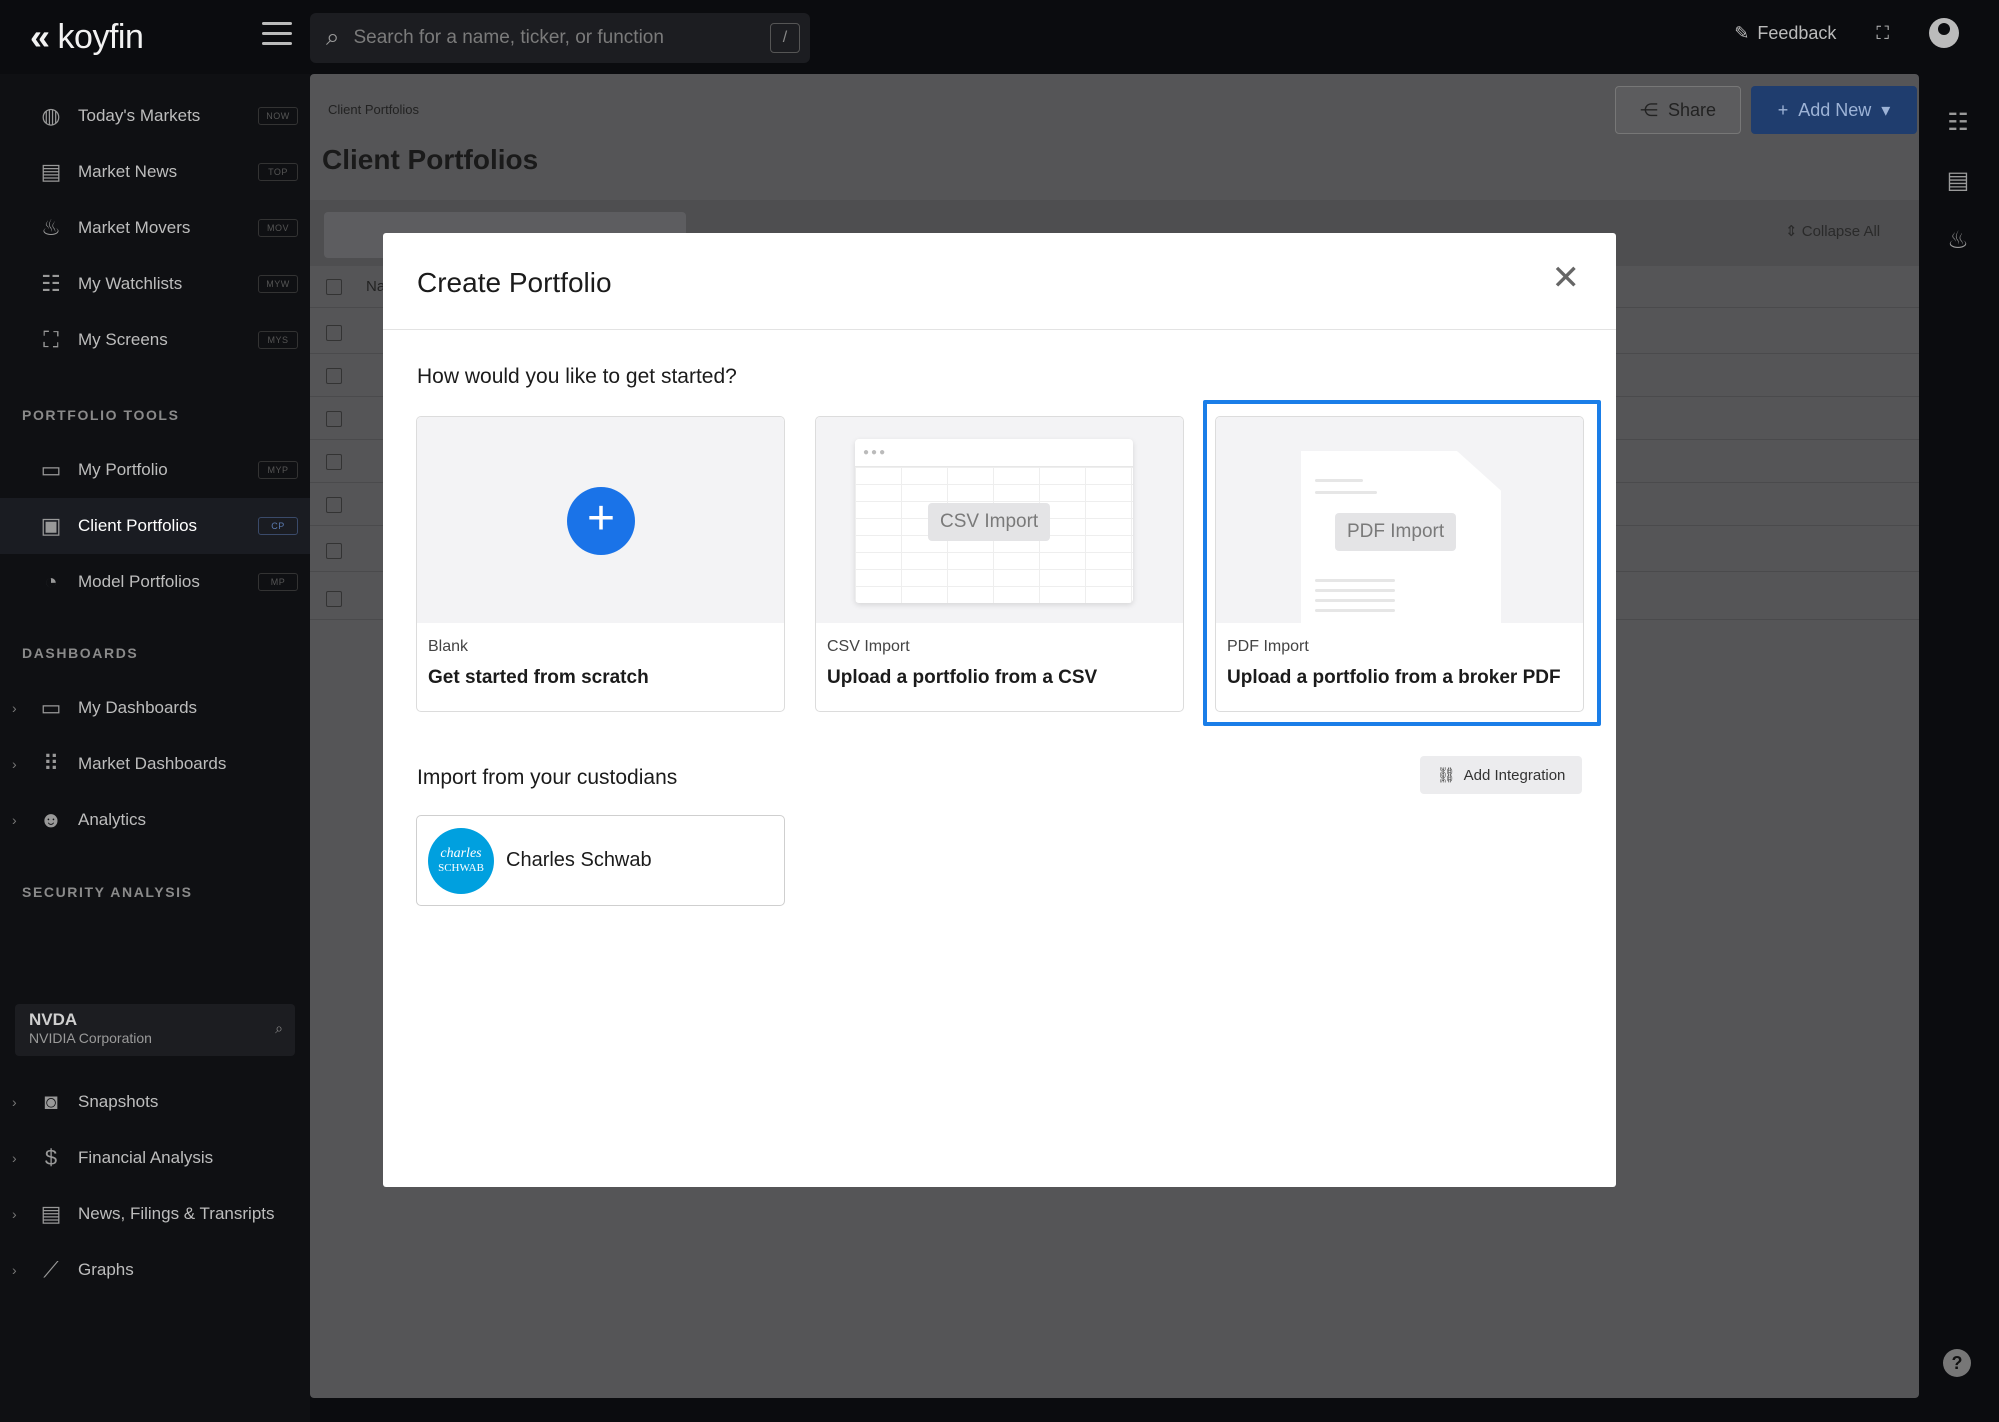 Image resolution: width=1999 pixels, height=1422 pixels. Describe the element at coordinates (278, 582) in the screenshot. I see `shortcut-badge: MP` at that location.